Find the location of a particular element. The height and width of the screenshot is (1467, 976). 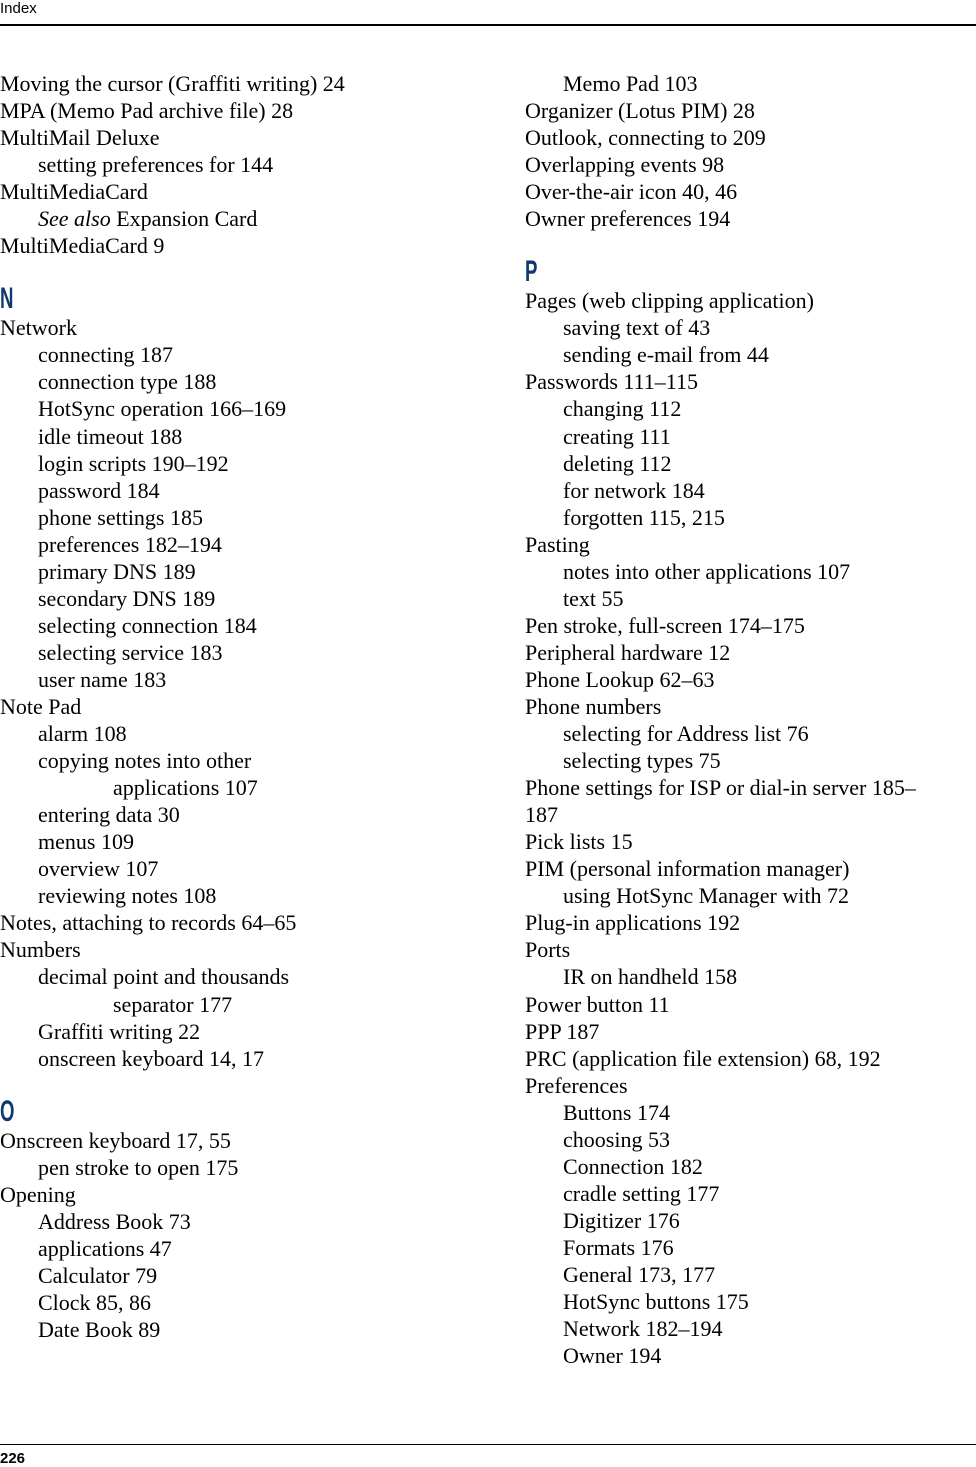

index-subentry: Memo Pad 103 is located at coordinates (630, 83).